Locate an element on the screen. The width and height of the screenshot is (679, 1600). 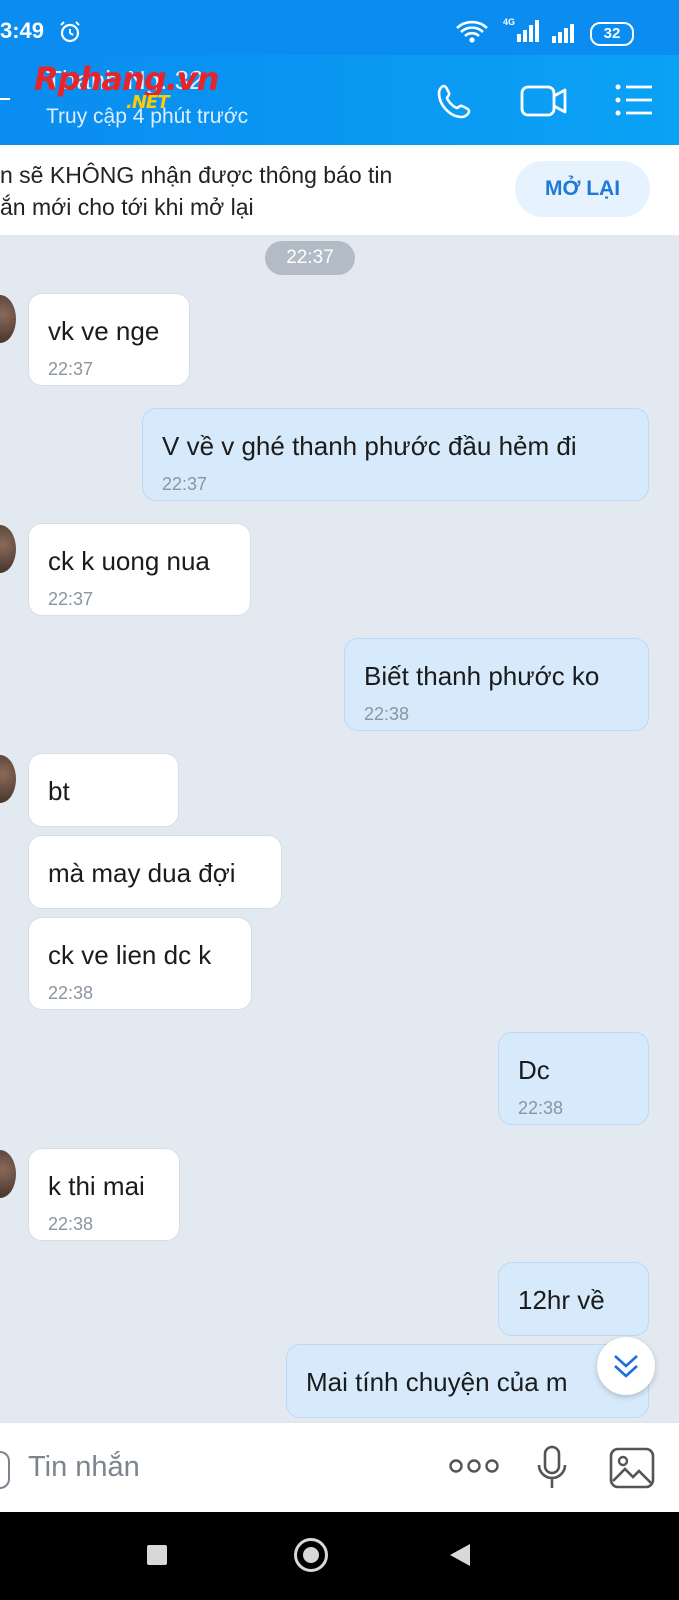
message-text: ck ve lien dc k is located at coordinates (130, 955).